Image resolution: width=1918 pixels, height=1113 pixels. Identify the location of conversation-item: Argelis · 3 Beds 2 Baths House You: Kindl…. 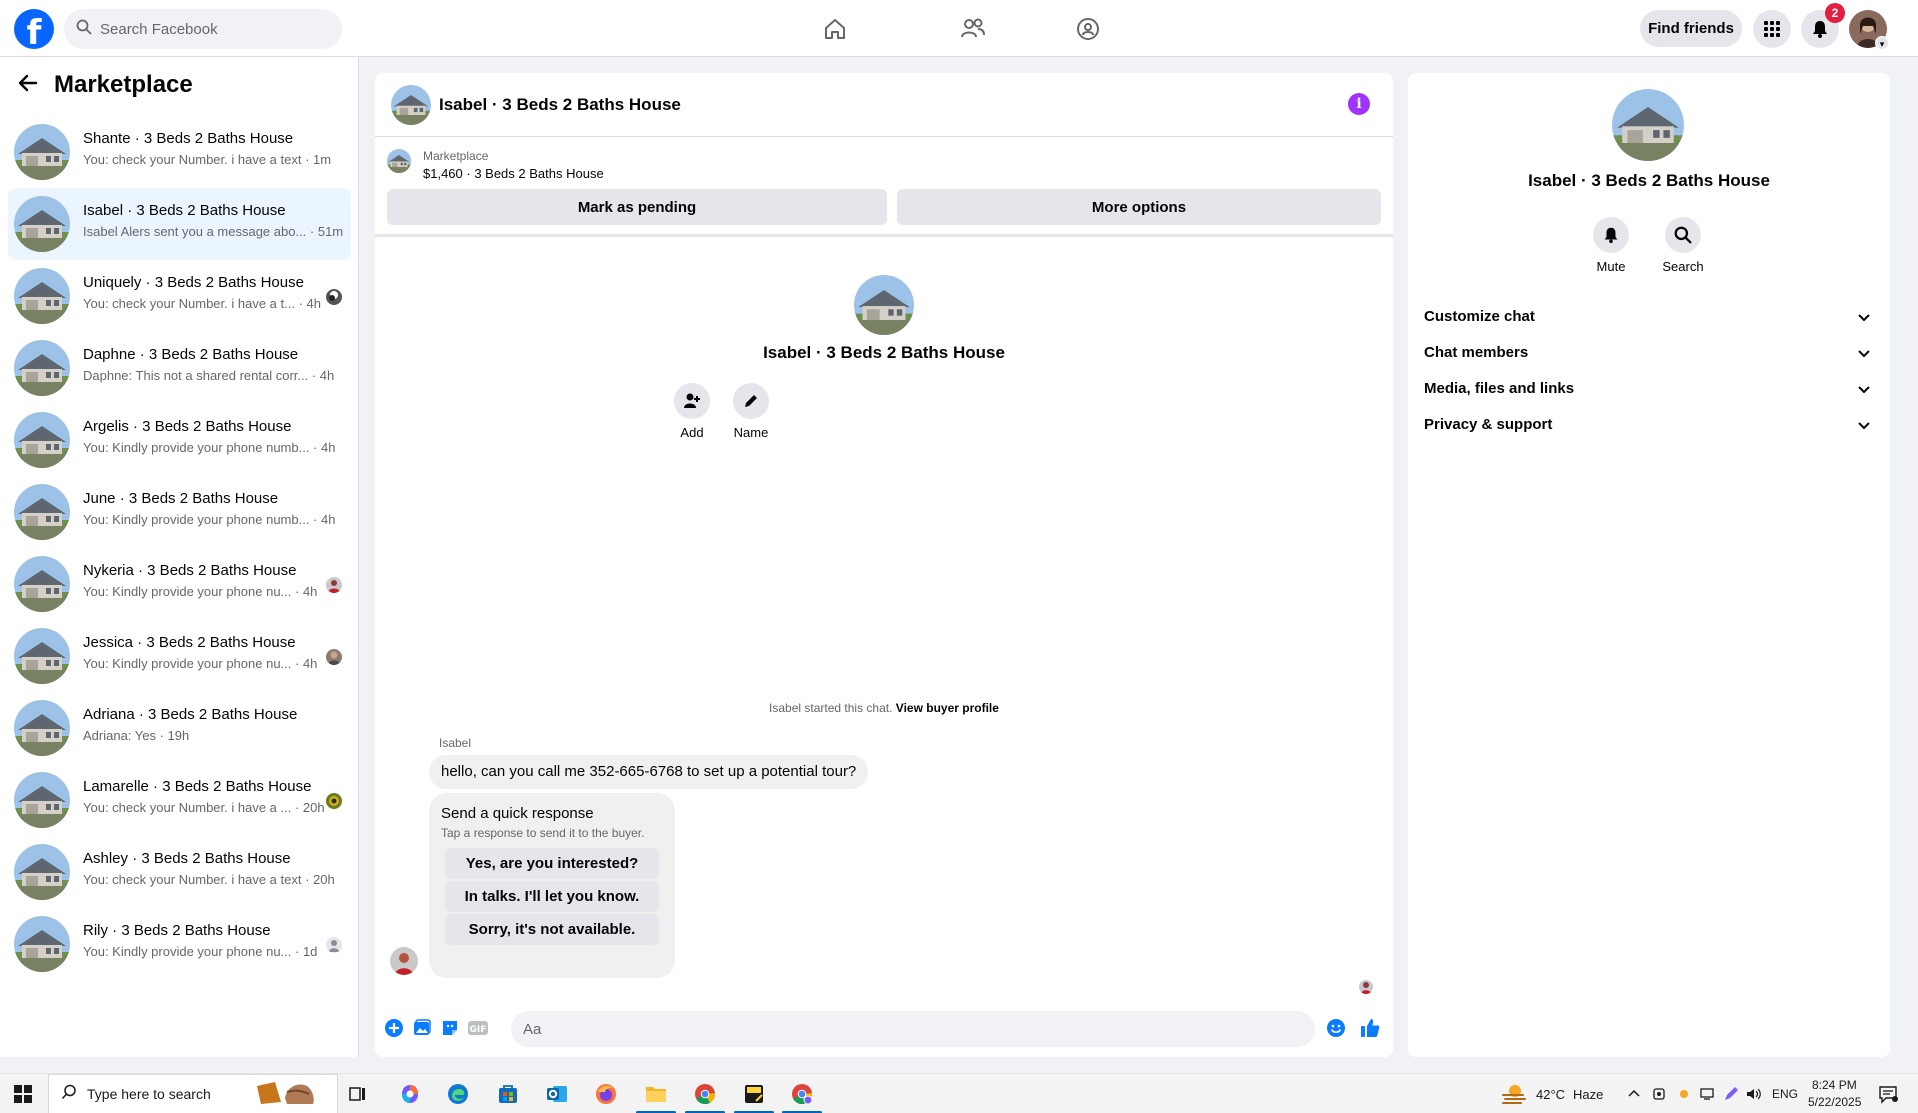
(179, 440).